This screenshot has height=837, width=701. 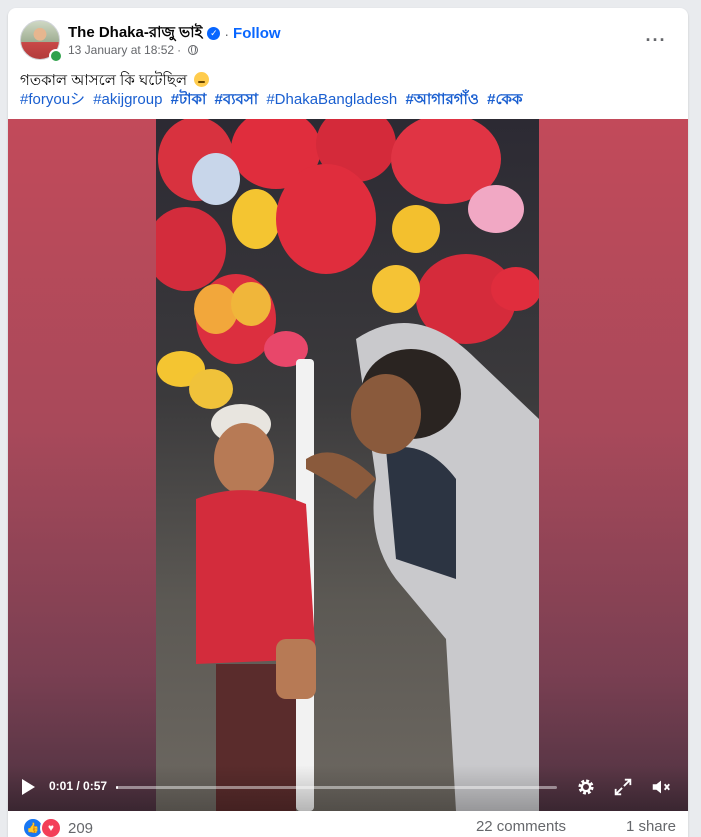 I want to click on progress-bar, so click(x=336, y=787).